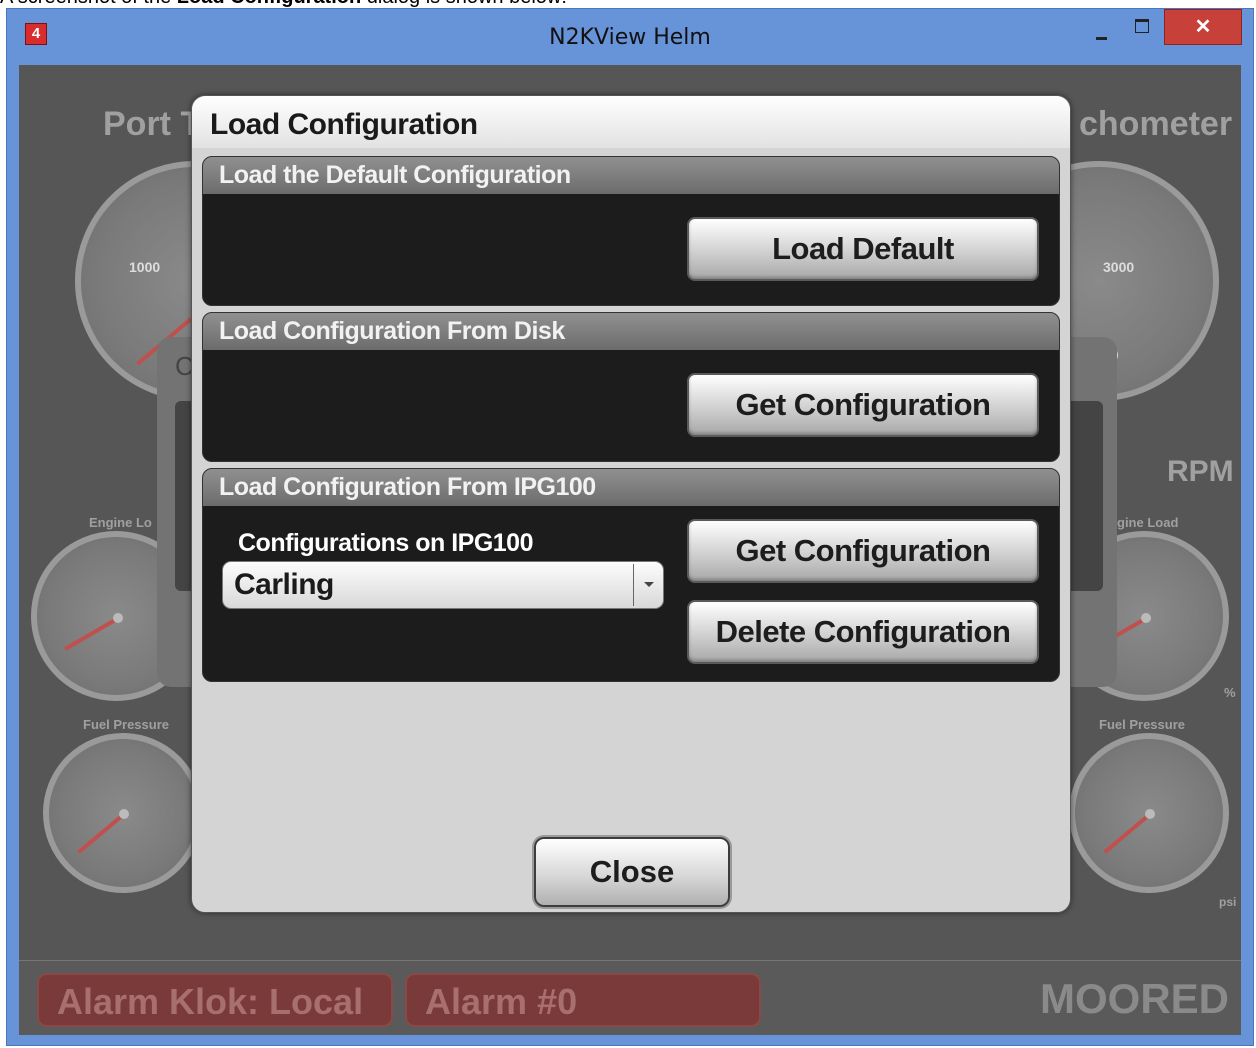  What do you see at coordinates (284, 584) in the screenshot?
I see `configuration-select-value: Carling` at bounding box center [284, 584].